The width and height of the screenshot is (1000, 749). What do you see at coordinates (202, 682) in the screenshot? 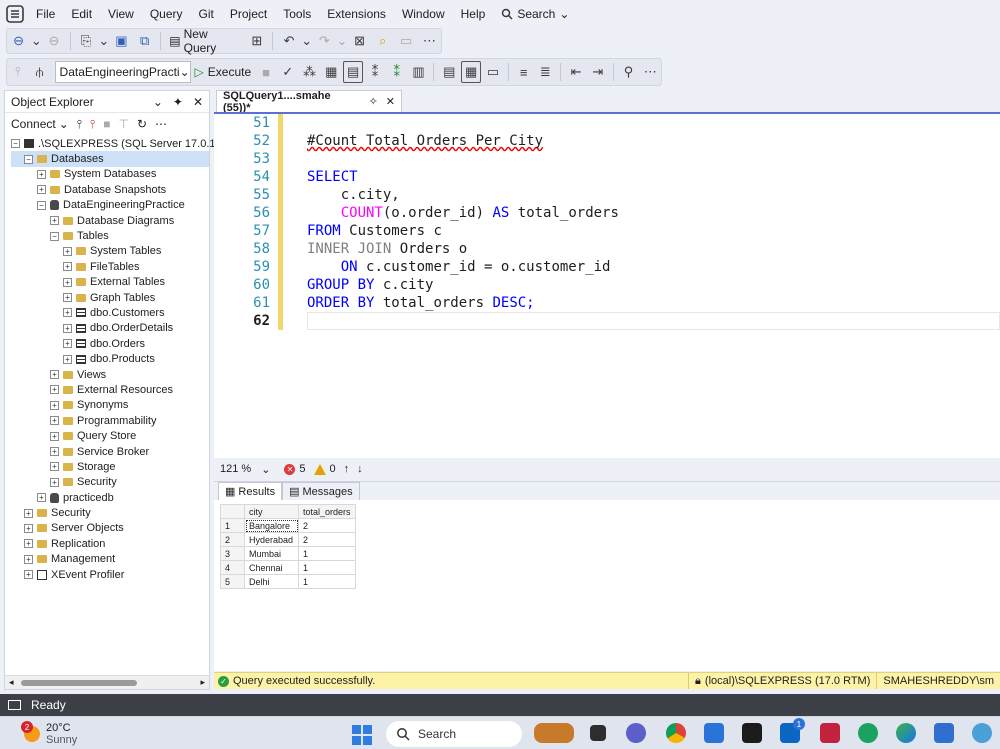
I see `scroll-right-icon: ▸` at bounding box center [202, 682].